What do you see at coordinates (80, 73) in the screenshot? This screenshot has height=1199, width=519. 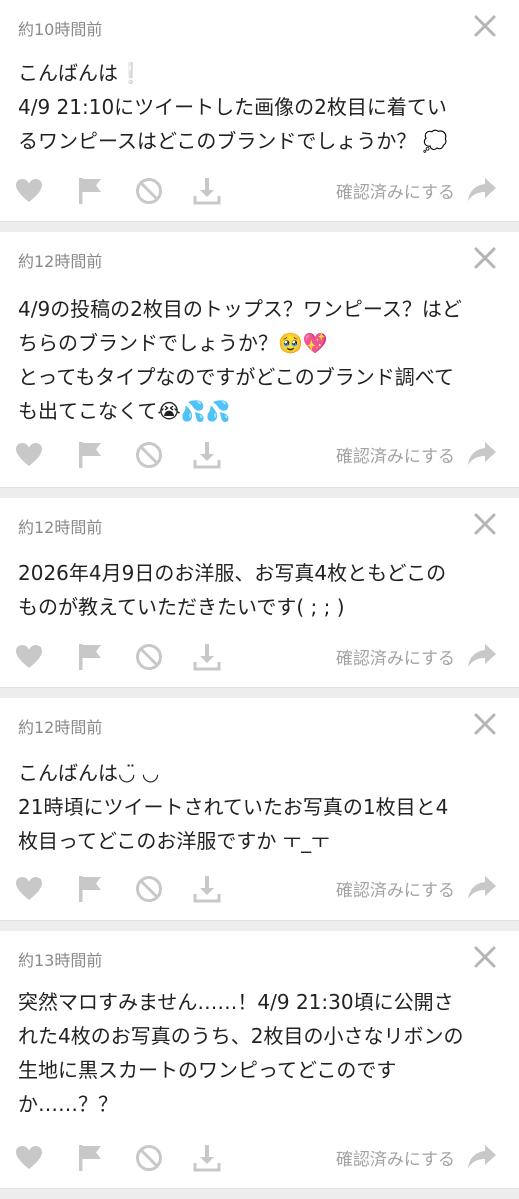 I see `message-line: こんばんは❕` at bounding box center [80, 73].